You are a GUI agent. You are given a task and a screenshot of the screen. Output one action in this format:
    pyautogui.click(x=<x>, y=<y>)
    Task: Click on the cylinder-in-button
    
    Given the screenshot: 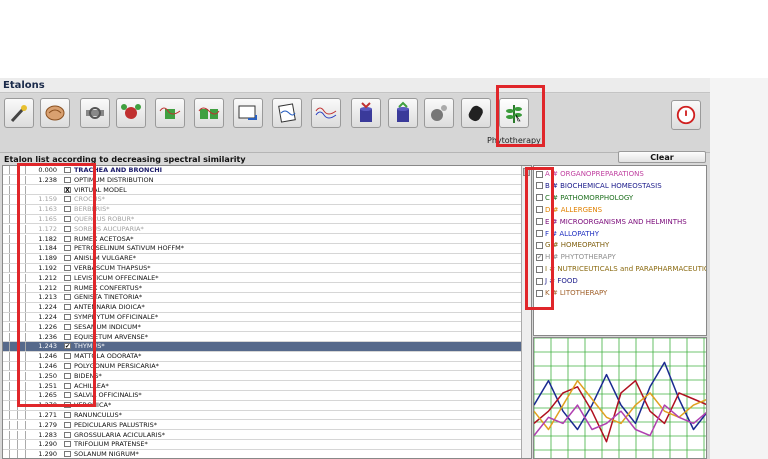 What is the action you would take?
    pyautogui.click(x=366, y=113)
    